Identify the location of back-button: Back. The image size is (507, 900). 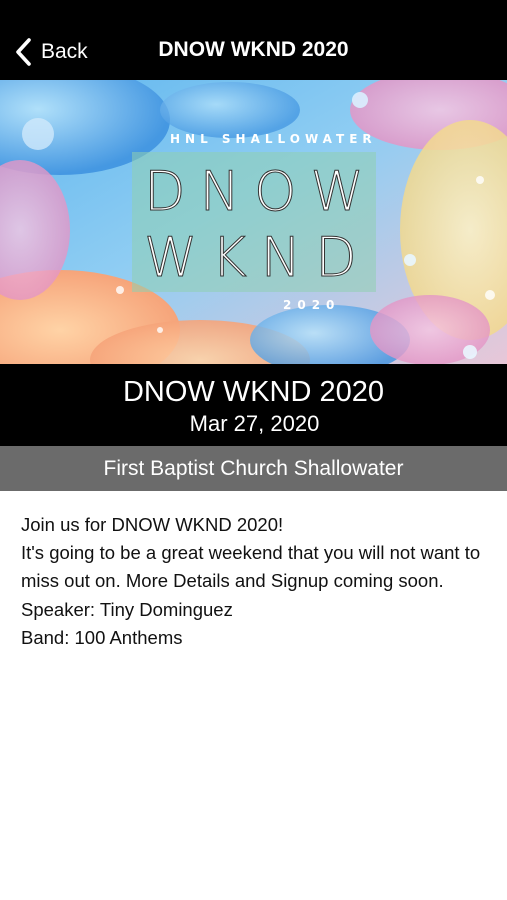
(51, 52).